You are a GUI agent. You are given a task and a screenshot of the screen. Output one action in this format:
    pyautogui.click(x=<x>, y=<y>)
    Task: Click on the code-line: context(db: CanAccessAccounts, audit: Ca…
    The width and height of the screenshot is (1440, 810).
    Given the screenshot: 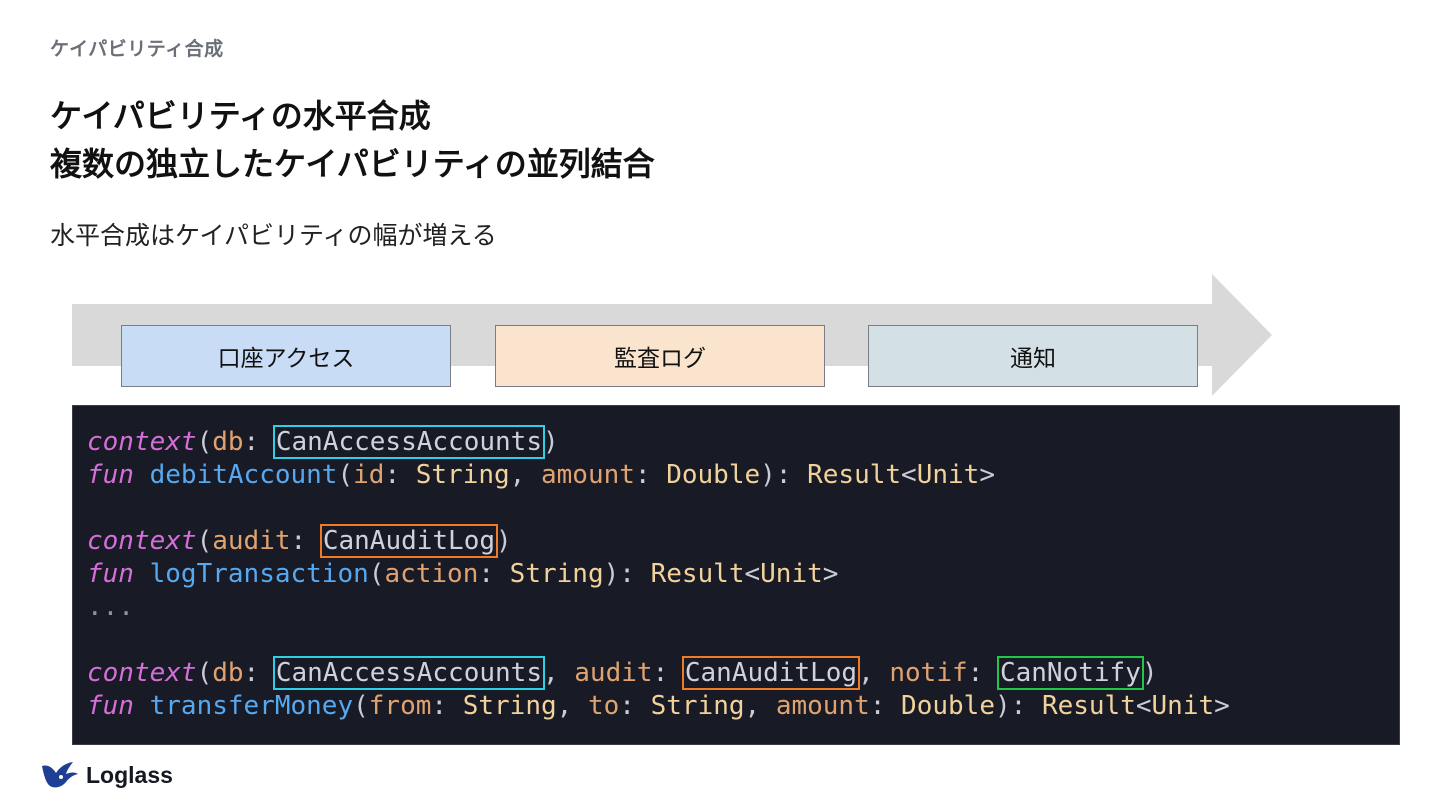 What is the action you would take?
    pyautogui.click(x=622, y=673)
    